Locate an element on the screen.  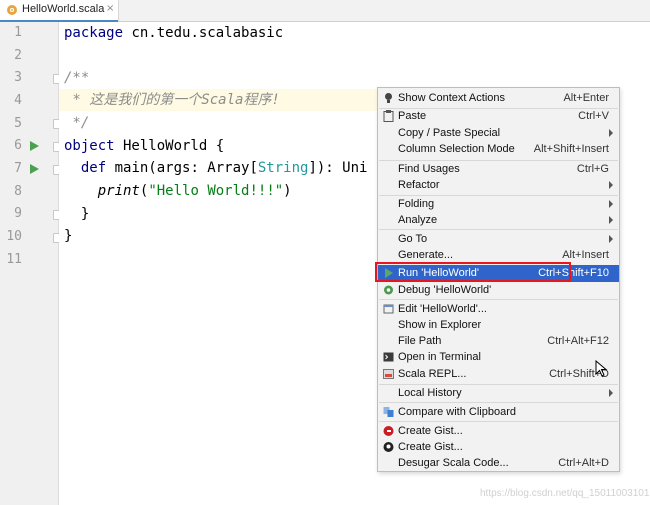
code-line: /** is located at coordinates (77, 78).